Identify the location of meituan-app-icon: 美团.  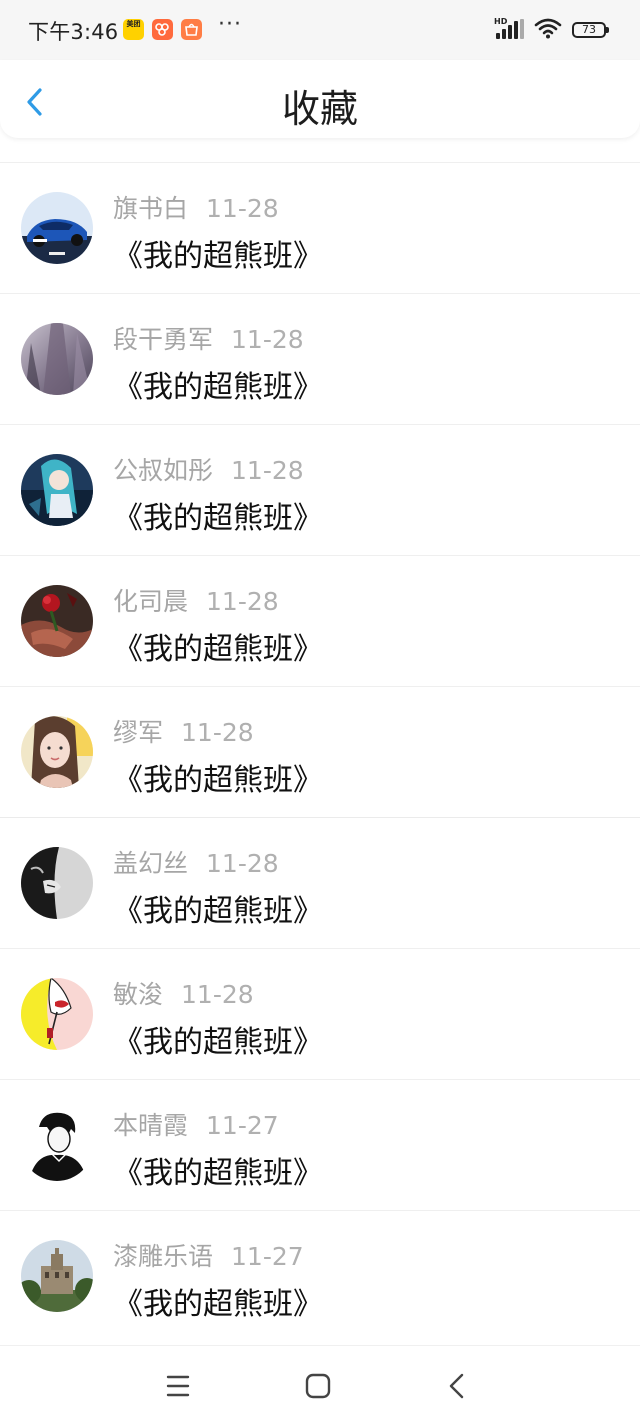
(133, 29).